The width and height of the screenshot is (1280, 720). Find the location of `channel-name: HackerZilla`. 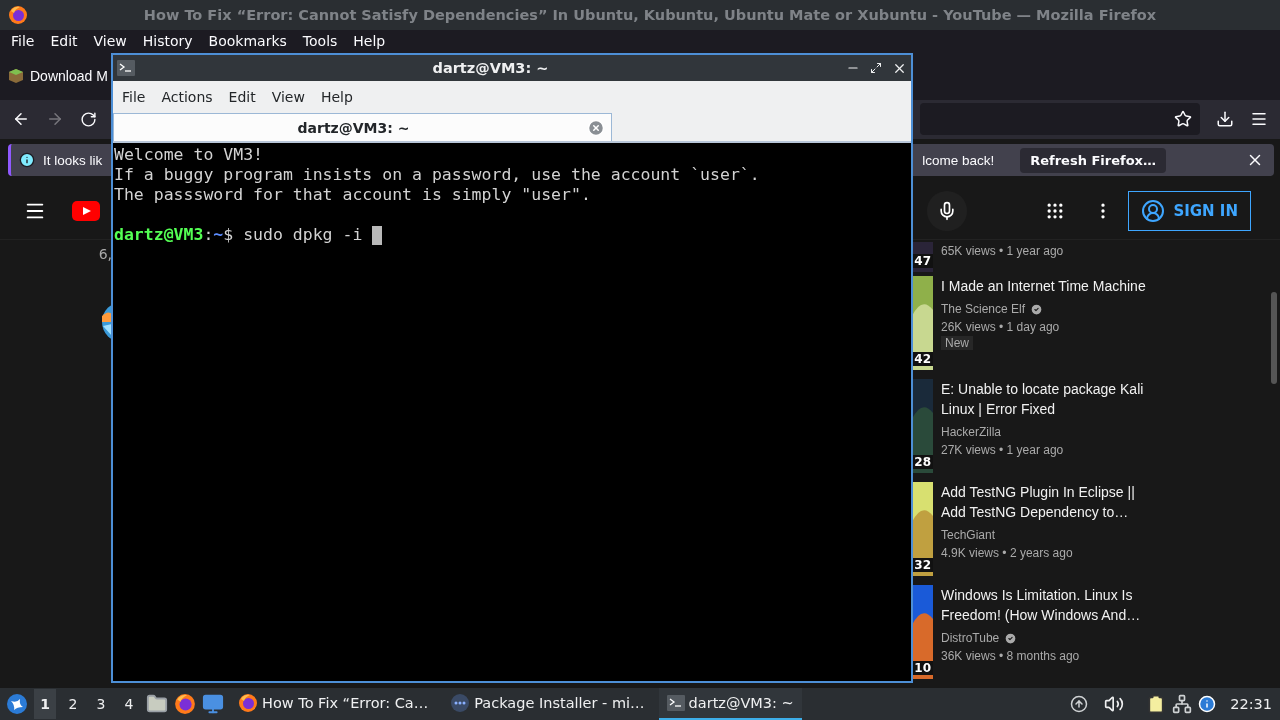

channel-name: HackerZilla is located at coordinates (971, 432).